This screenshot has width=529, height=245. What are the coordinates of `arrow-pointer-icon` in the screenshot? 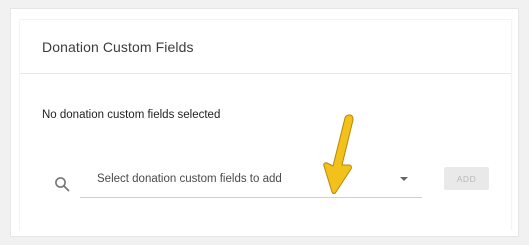 It's located at (338, 154).